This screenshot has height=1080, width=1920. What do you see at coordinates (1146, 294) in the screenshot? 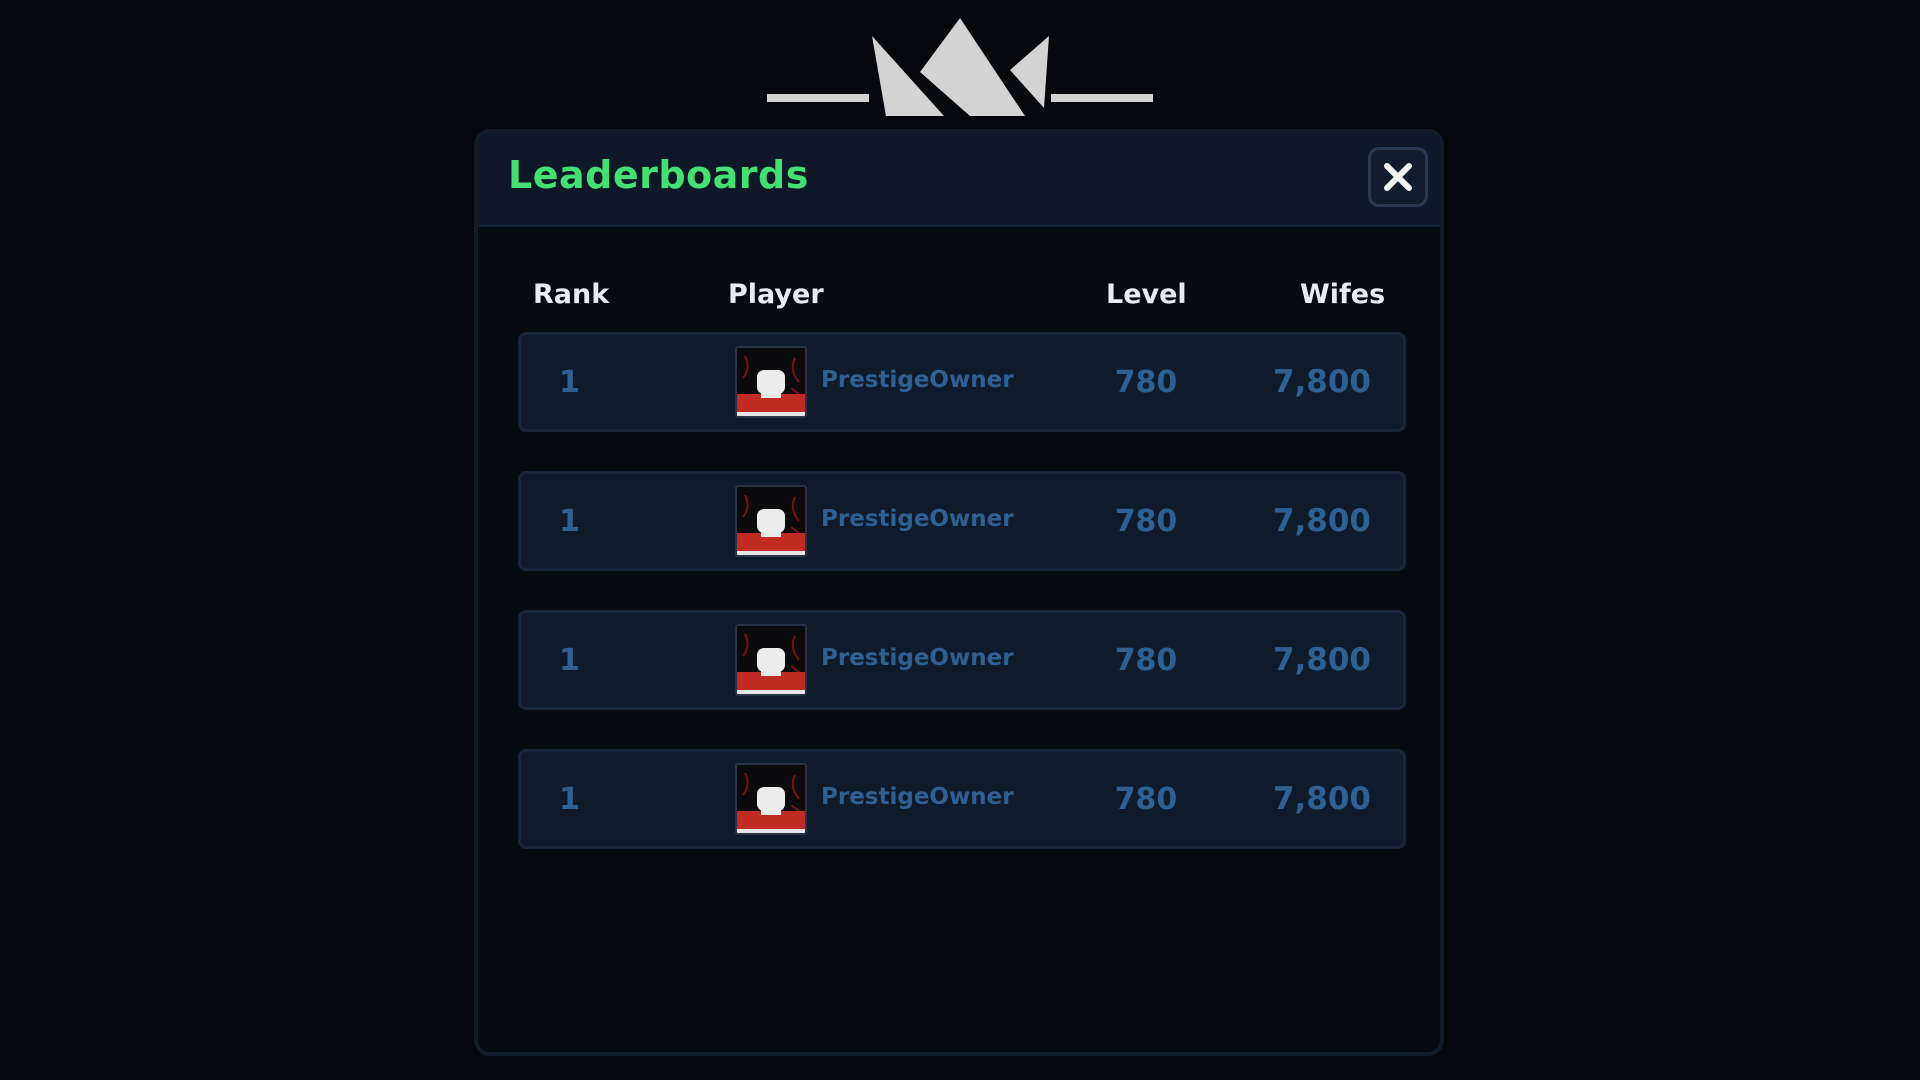
I see `column-header-level: Level` at bounding box center [1146, 294].